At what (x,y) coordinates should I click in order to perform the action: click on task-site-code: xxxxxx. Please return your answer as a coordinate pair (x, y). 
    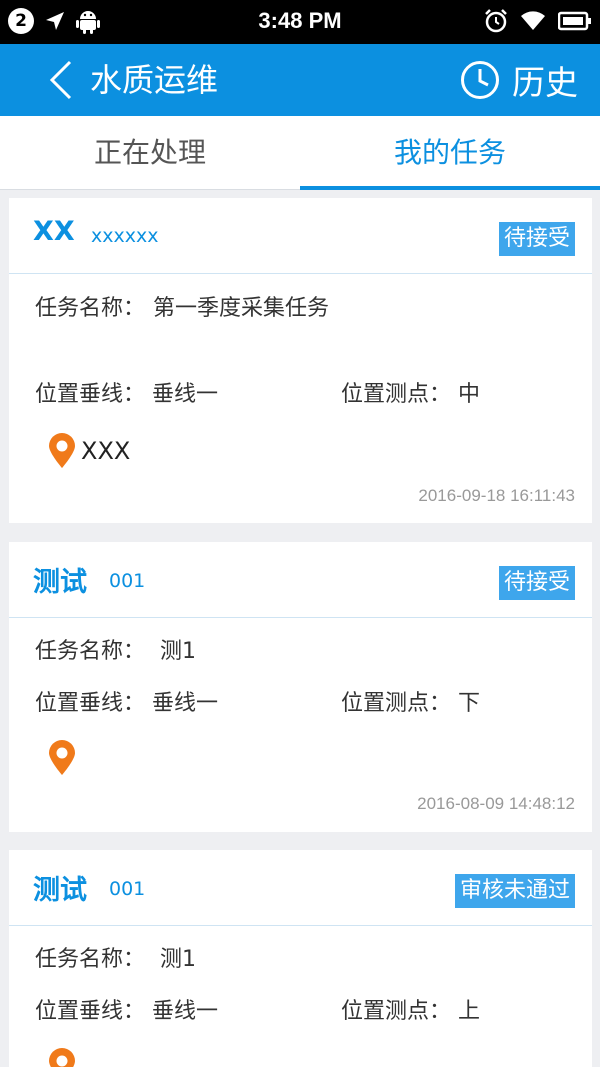
    Looking at the image, I should click on (125, 236).